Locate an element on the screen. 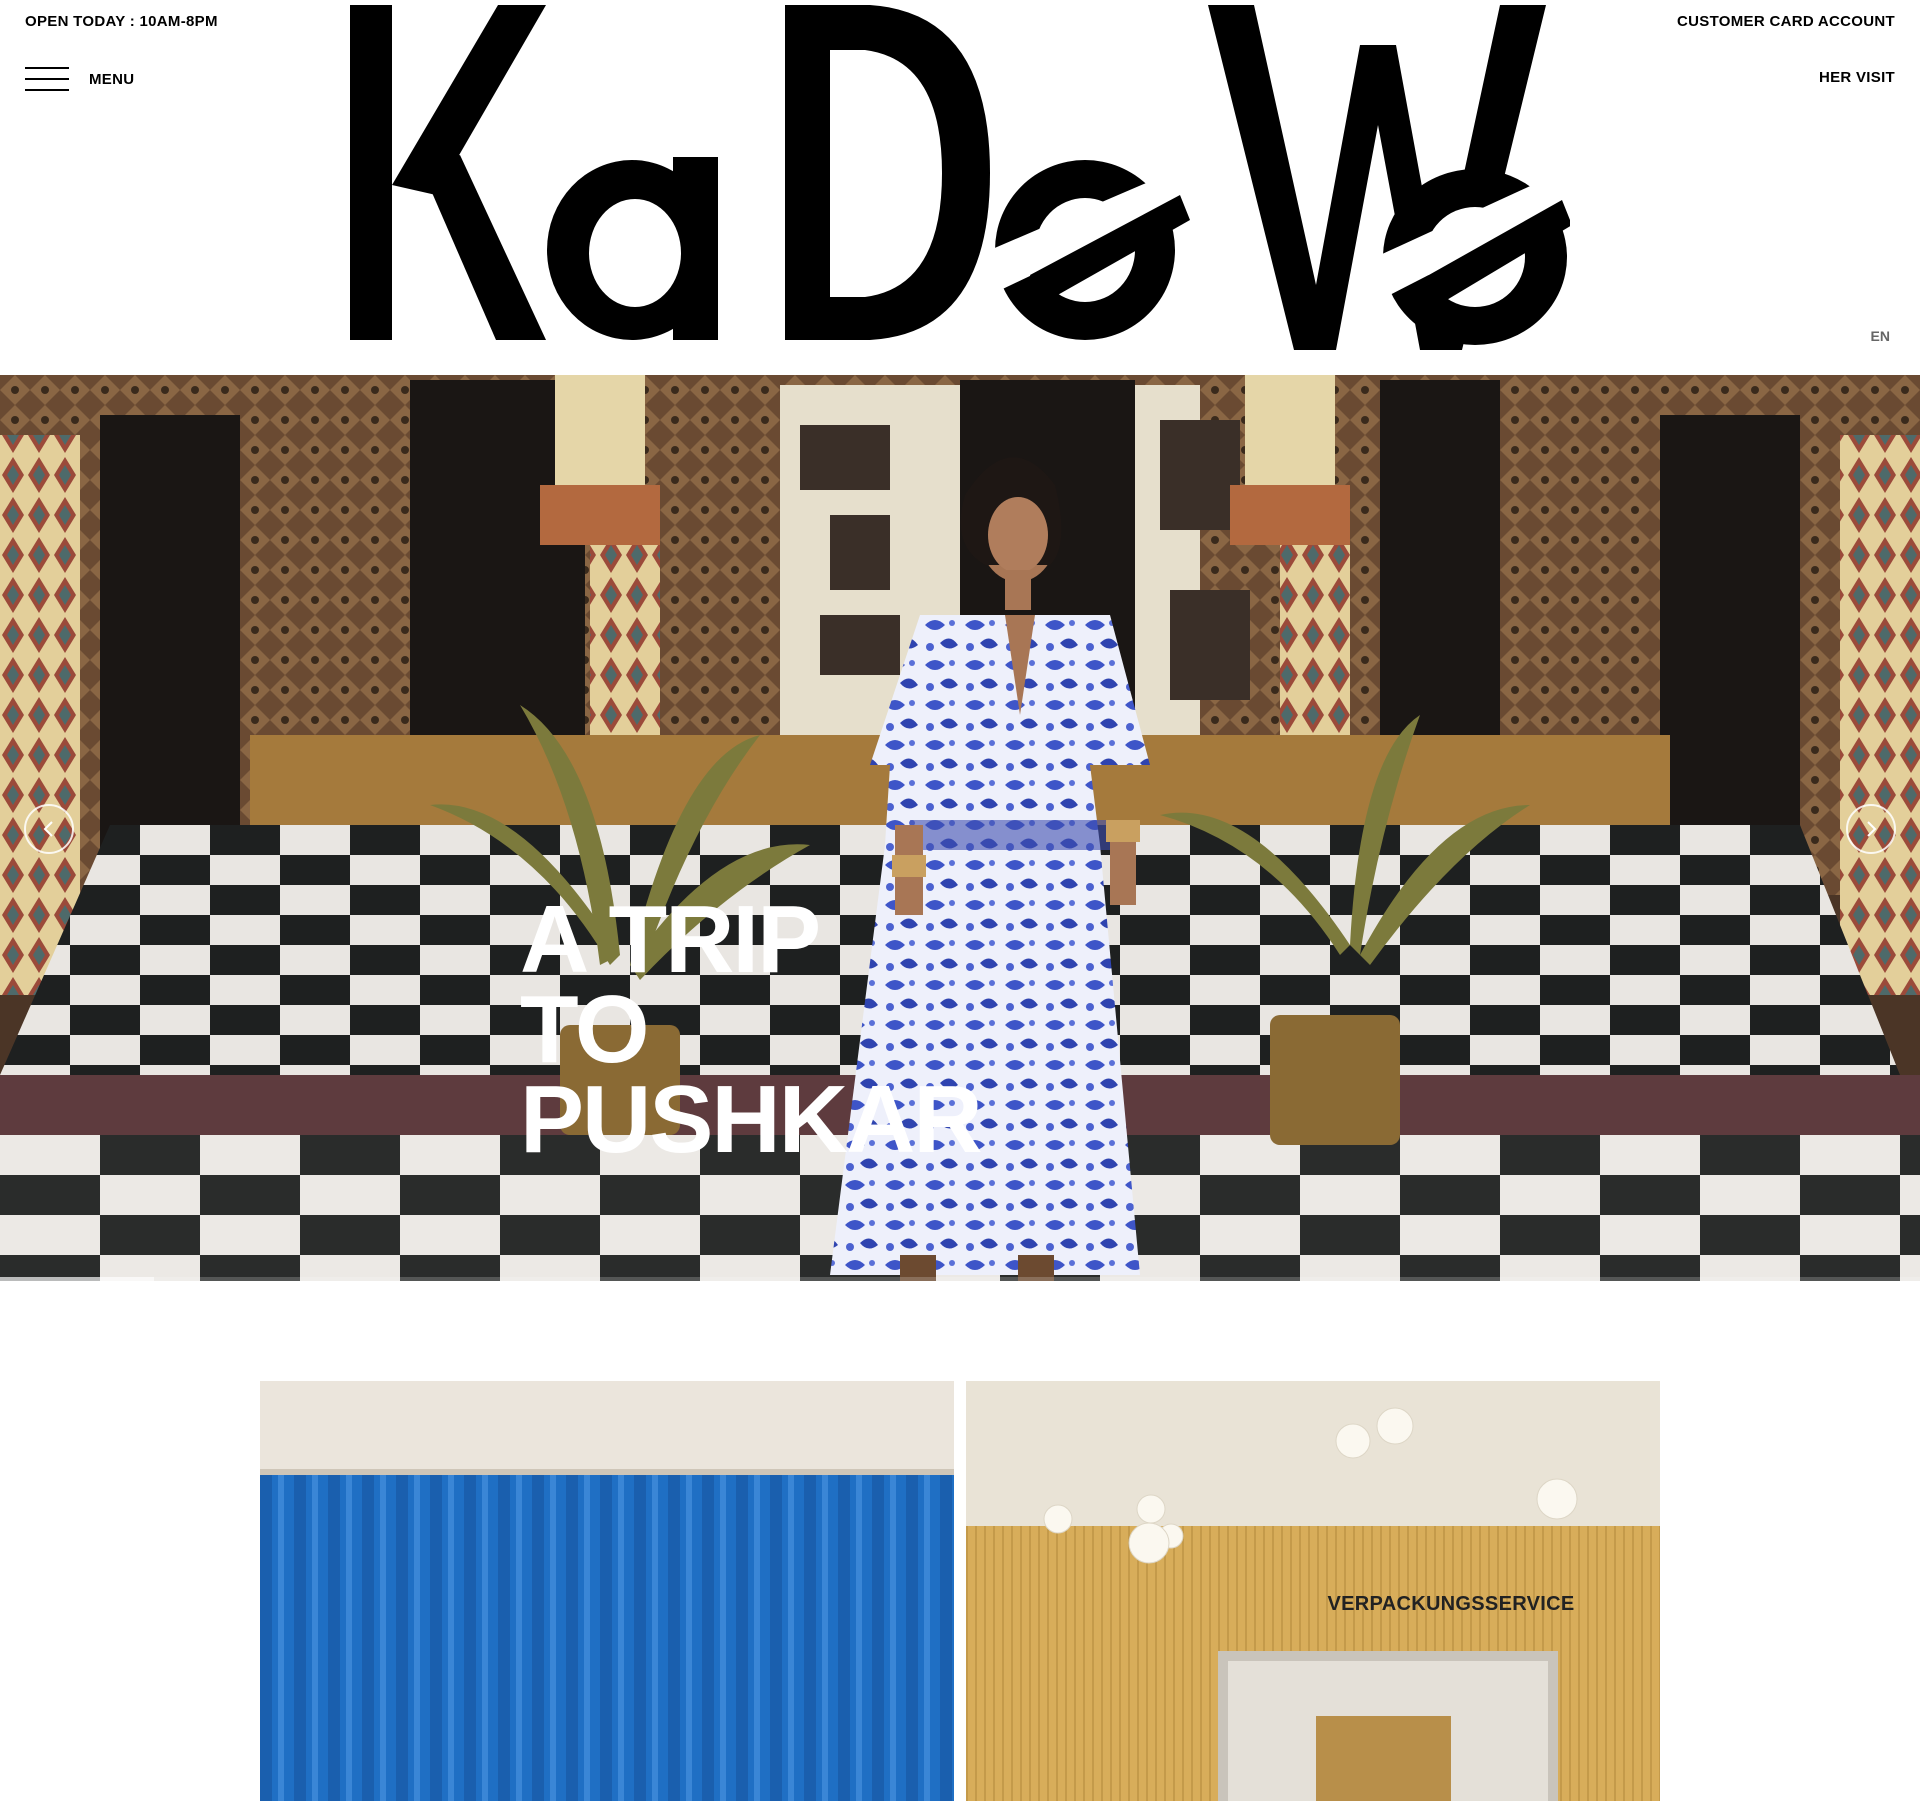 The image size is (1920, 1801). packaging-service-tile: VERPACKUNGSSERVICE is located at coordinates (1313, 1591).